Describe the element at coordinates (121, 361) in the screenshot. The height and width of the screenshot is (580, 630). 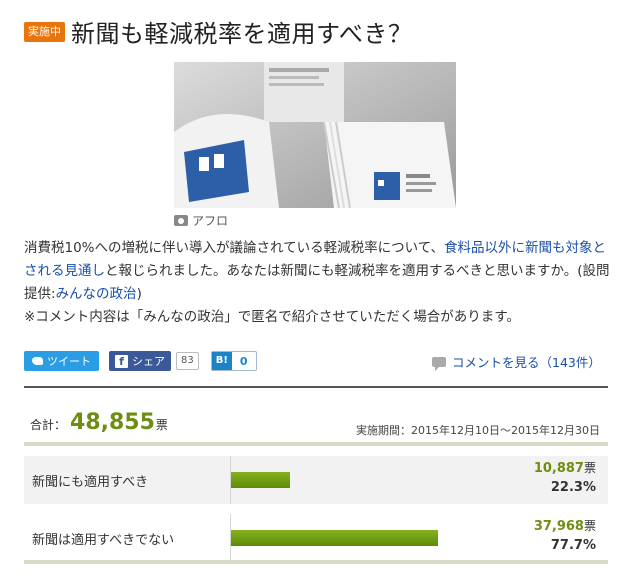
I see `facebook-icon: f` at that location.